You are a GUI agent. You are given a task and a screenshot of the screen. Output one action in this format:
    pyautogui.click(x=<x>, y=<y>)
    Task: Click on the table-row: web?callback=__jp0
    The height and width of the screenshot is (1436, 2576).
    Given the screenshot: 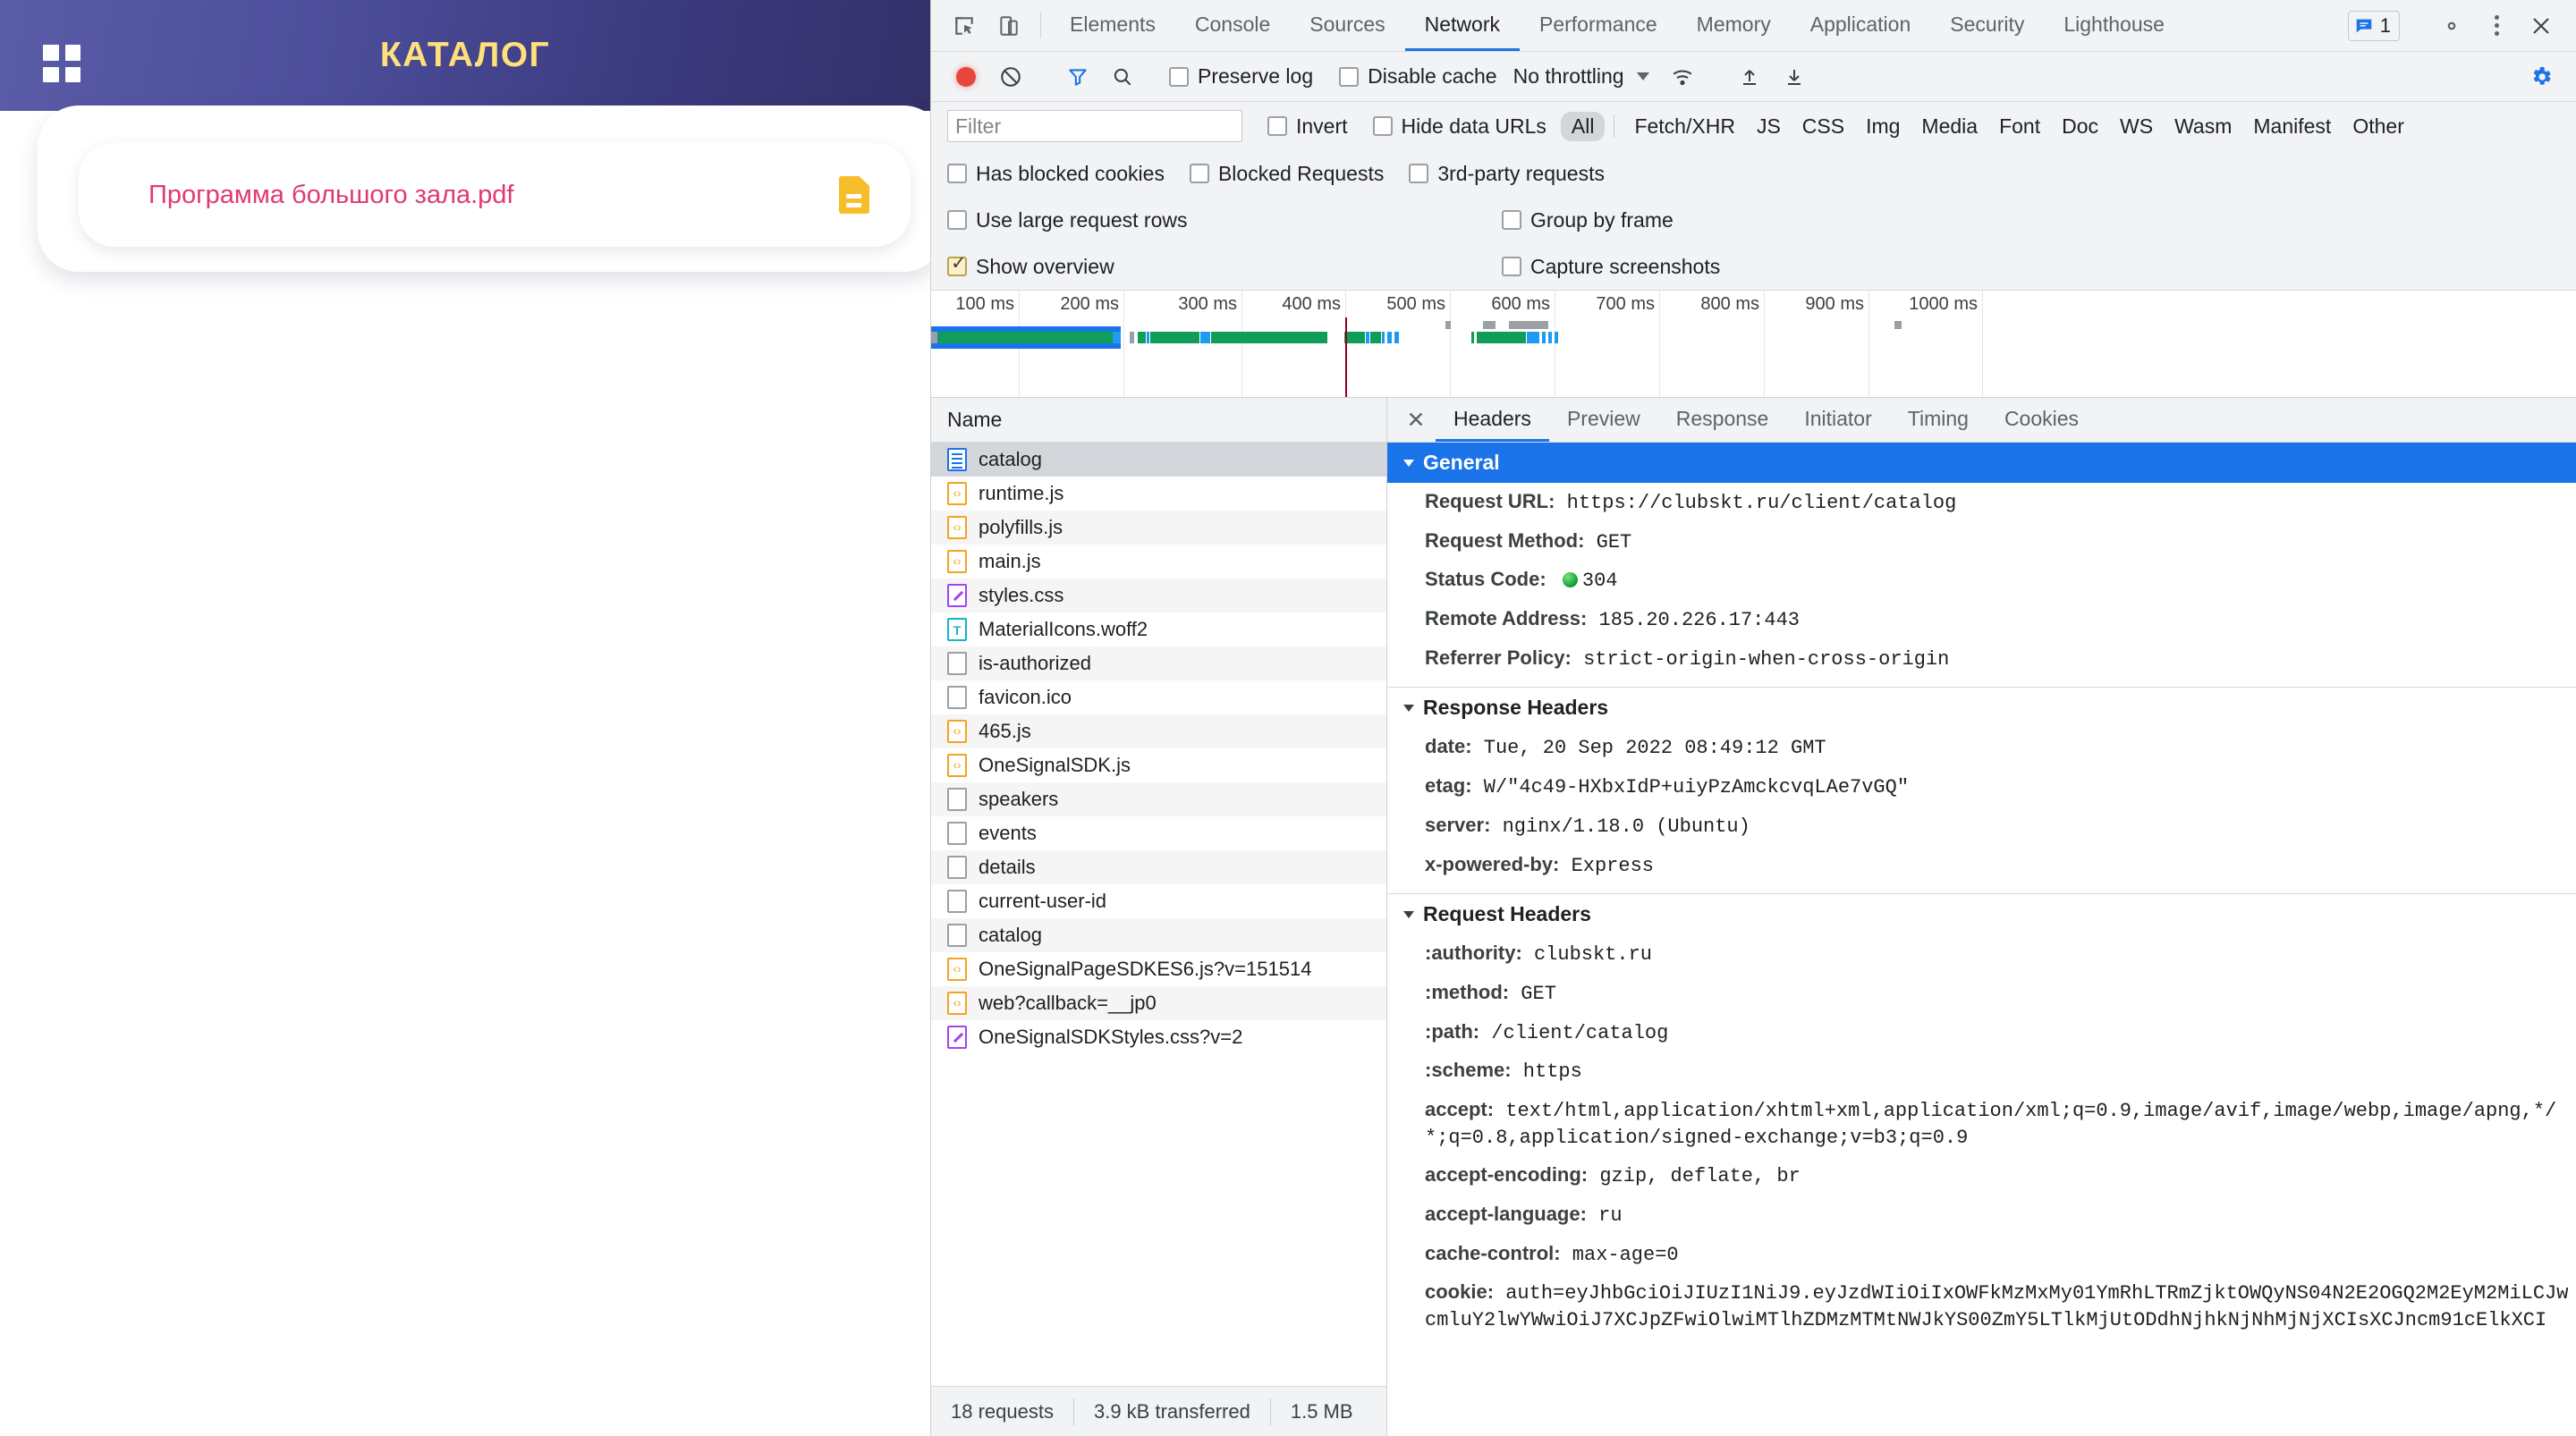 What is the action you would take?
    pyautogui.click(x=1158, y=1003)
    